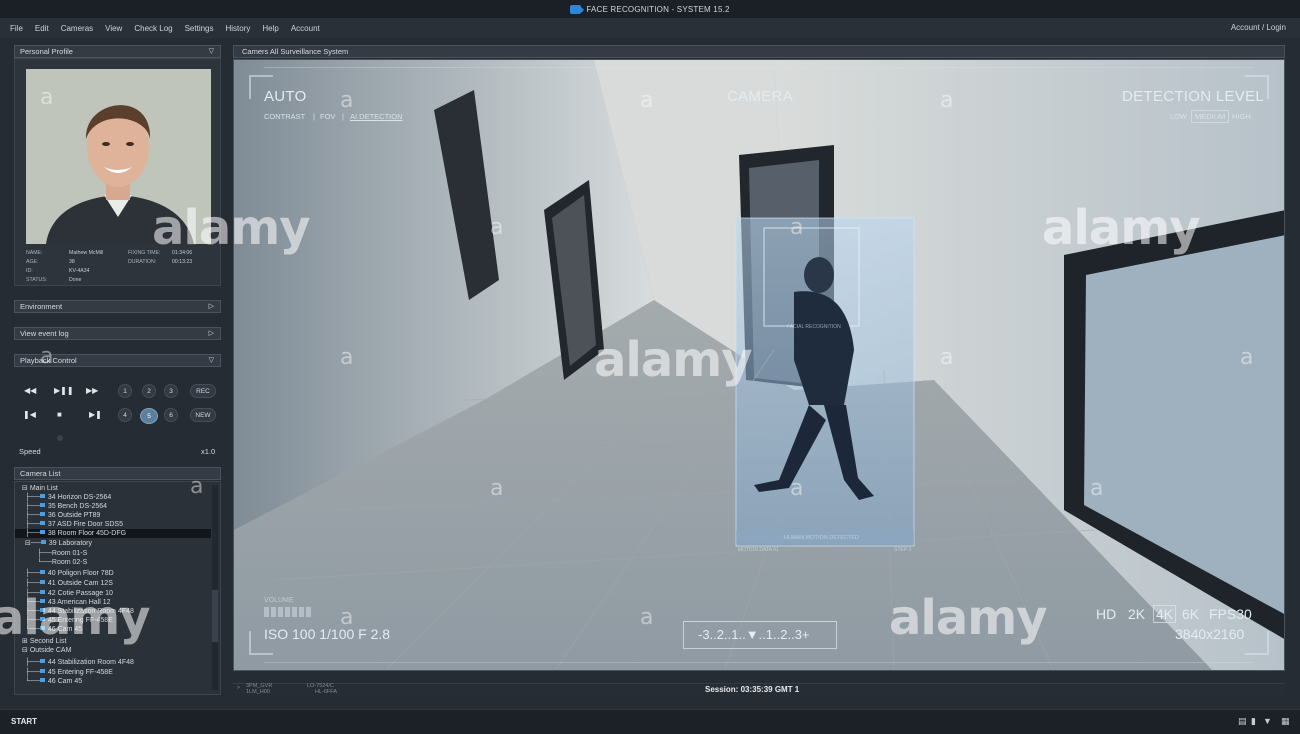 The image size is (1300, 734). Describe the element at coordinates (199, 28) in the screenshot. I see `menu-settings: Settings` at that location.